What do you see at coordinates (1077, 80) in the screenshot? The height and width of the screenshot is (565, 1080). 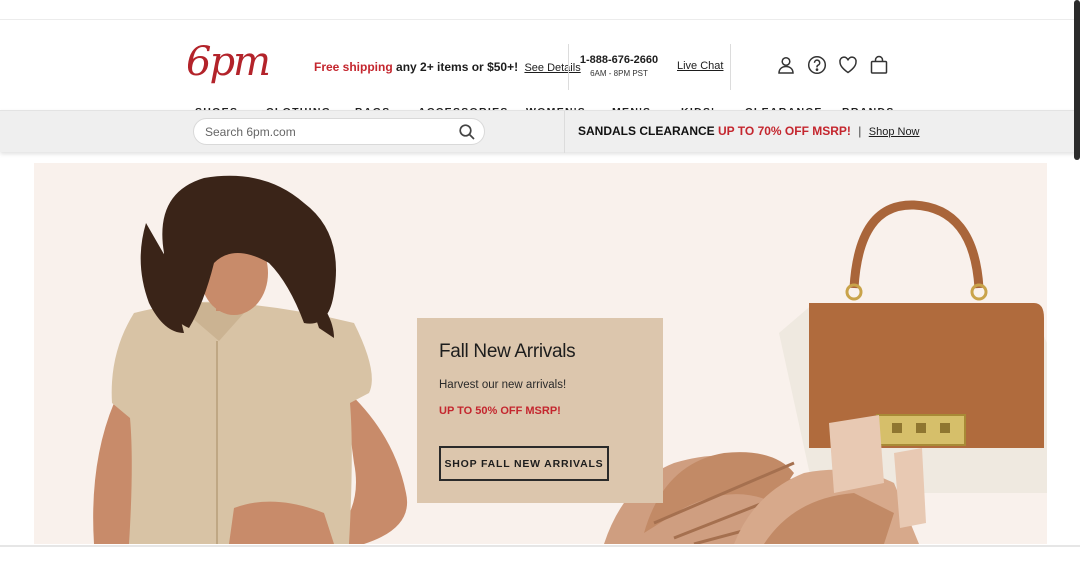 I see `scrollbar` at bounding box center [1077, 80].